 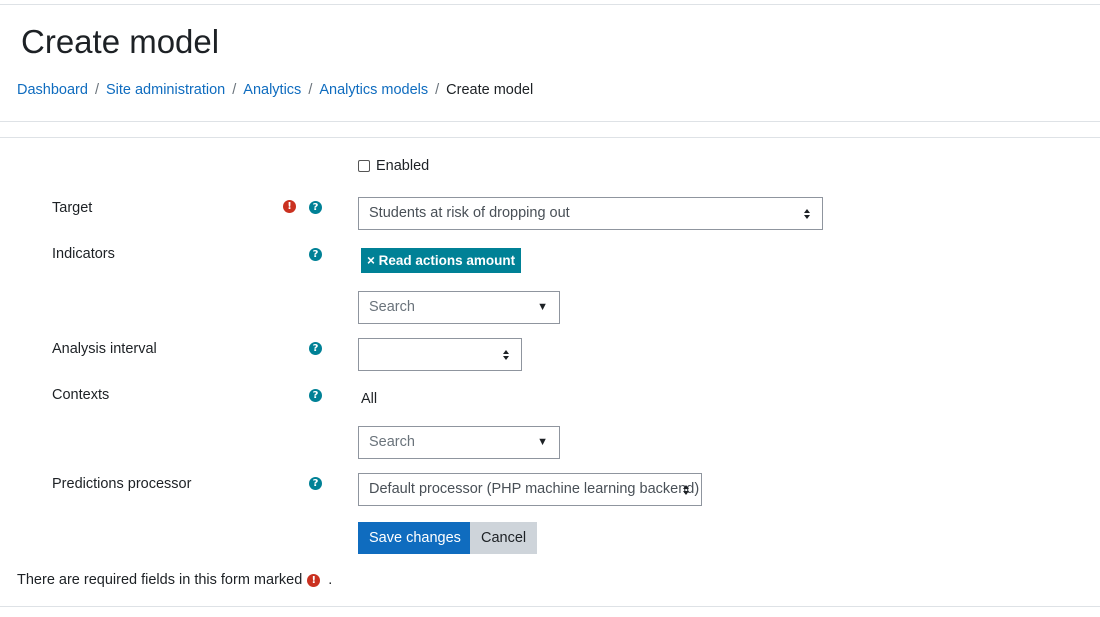 I want to click on breadcrumb-current: Create model, so click(x=490, y=90).